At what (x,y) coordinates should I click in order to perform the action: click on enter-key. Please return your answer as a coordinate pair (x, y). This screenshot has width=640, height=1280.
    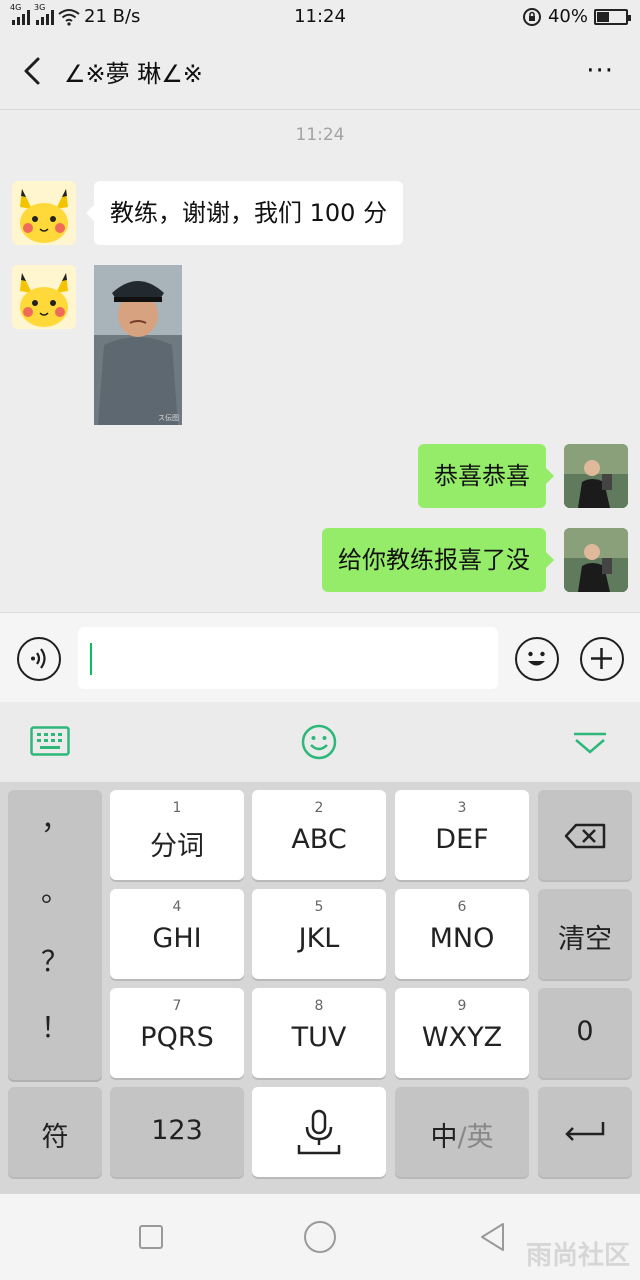
    Looking at the image, I should click on (585, 1132).